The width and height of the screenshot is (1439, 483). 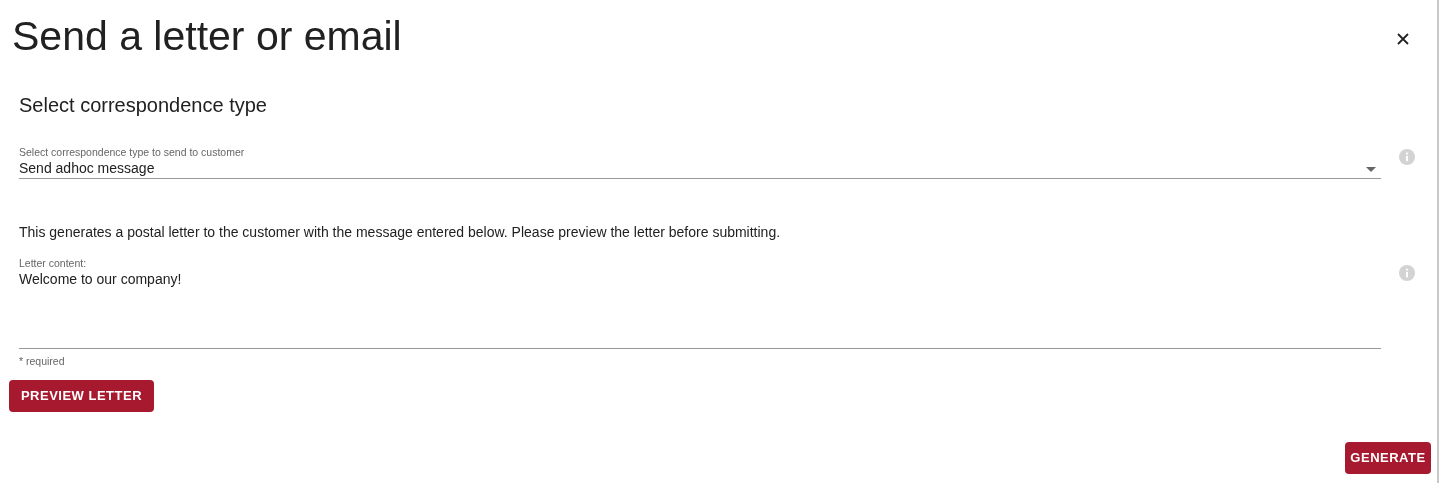 What do you see at coordinates (53, 263) in the screenshot?
I see `field-label: Letter content:` at bounding box center [53, 263].